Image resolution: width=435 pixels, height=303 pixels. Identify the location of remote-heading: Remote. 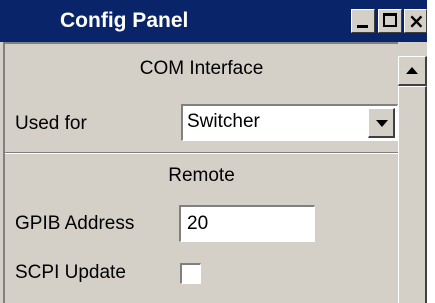
(201, 175).